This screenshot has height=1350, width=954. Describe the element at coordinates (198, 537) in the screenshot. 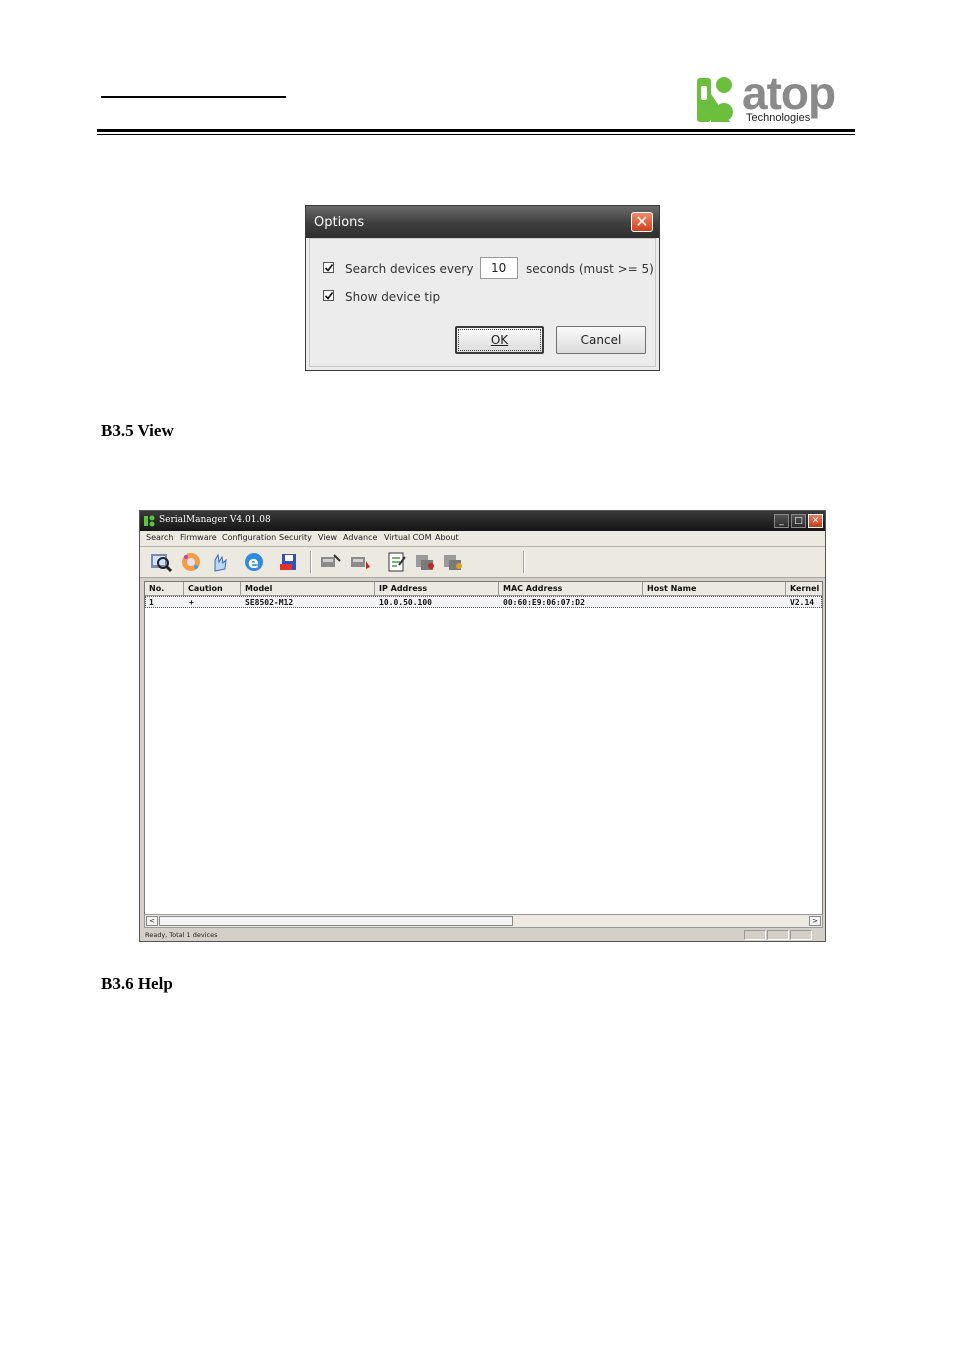

I see `menu-firmware: Firmware` at that location.